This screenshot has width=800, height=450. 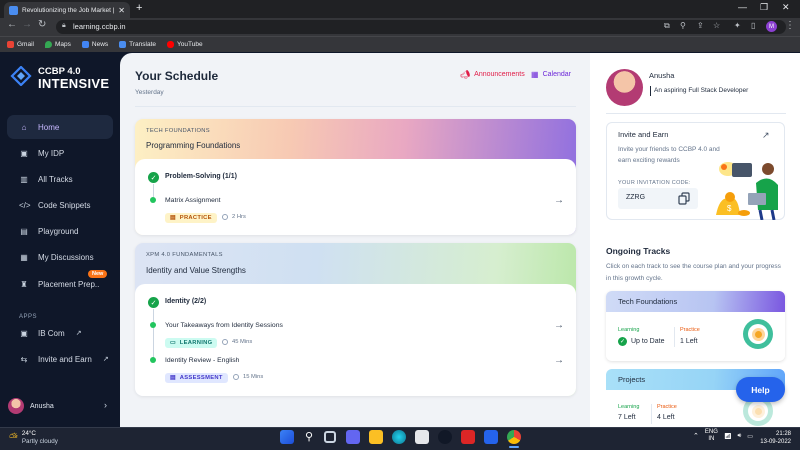 I want to click on close-window-icon: ✕, so click(x=786, y=7).